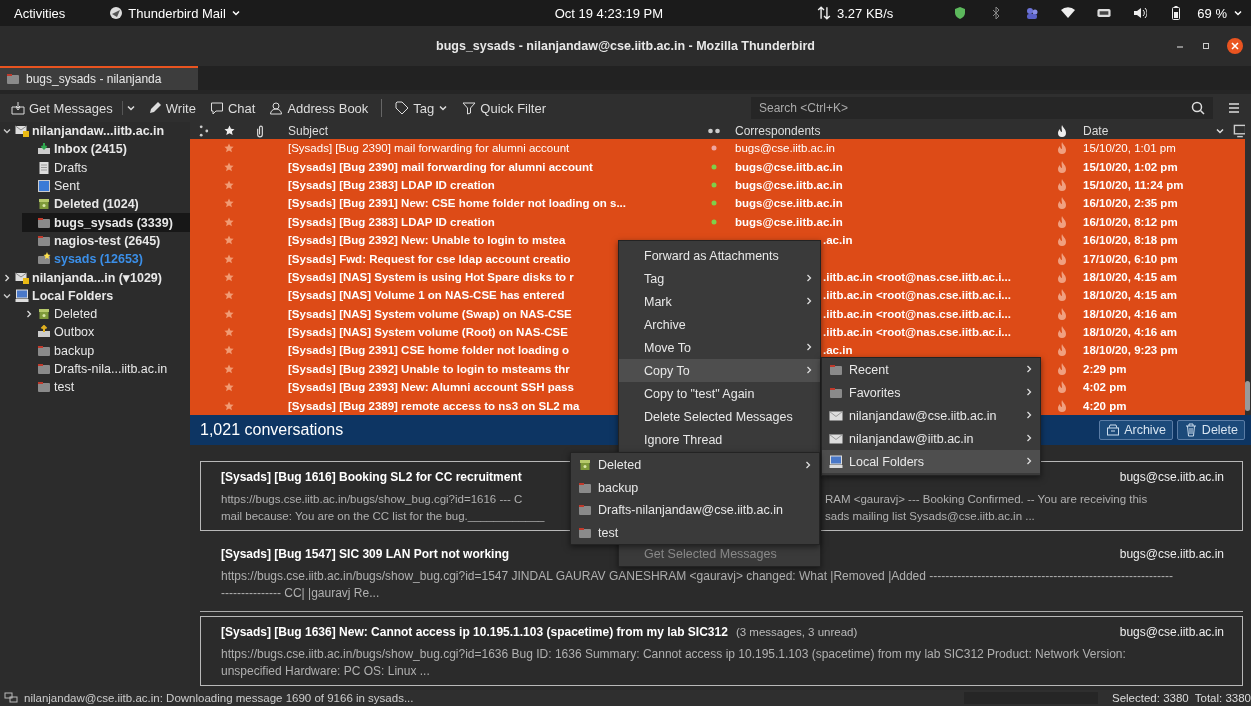  I want to click on message-subject: [Sysads] [Bug 2389] remote access to ns3 on SL2 ma, so click(434, 405).